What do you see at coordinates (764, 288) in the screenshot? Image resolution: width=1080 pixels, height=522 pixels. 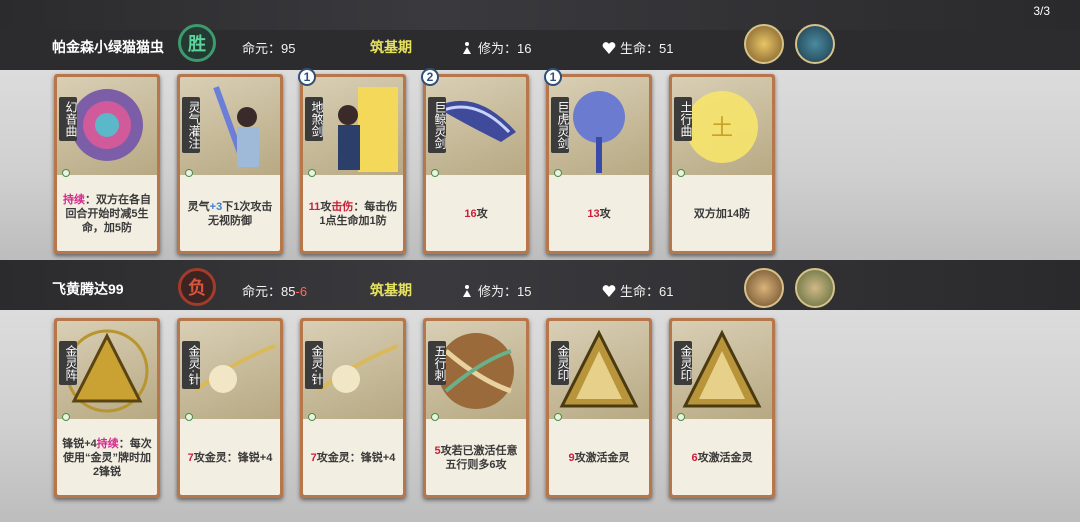 I see `pet-avatar-cat-icon` at bounding box center [764, 288].